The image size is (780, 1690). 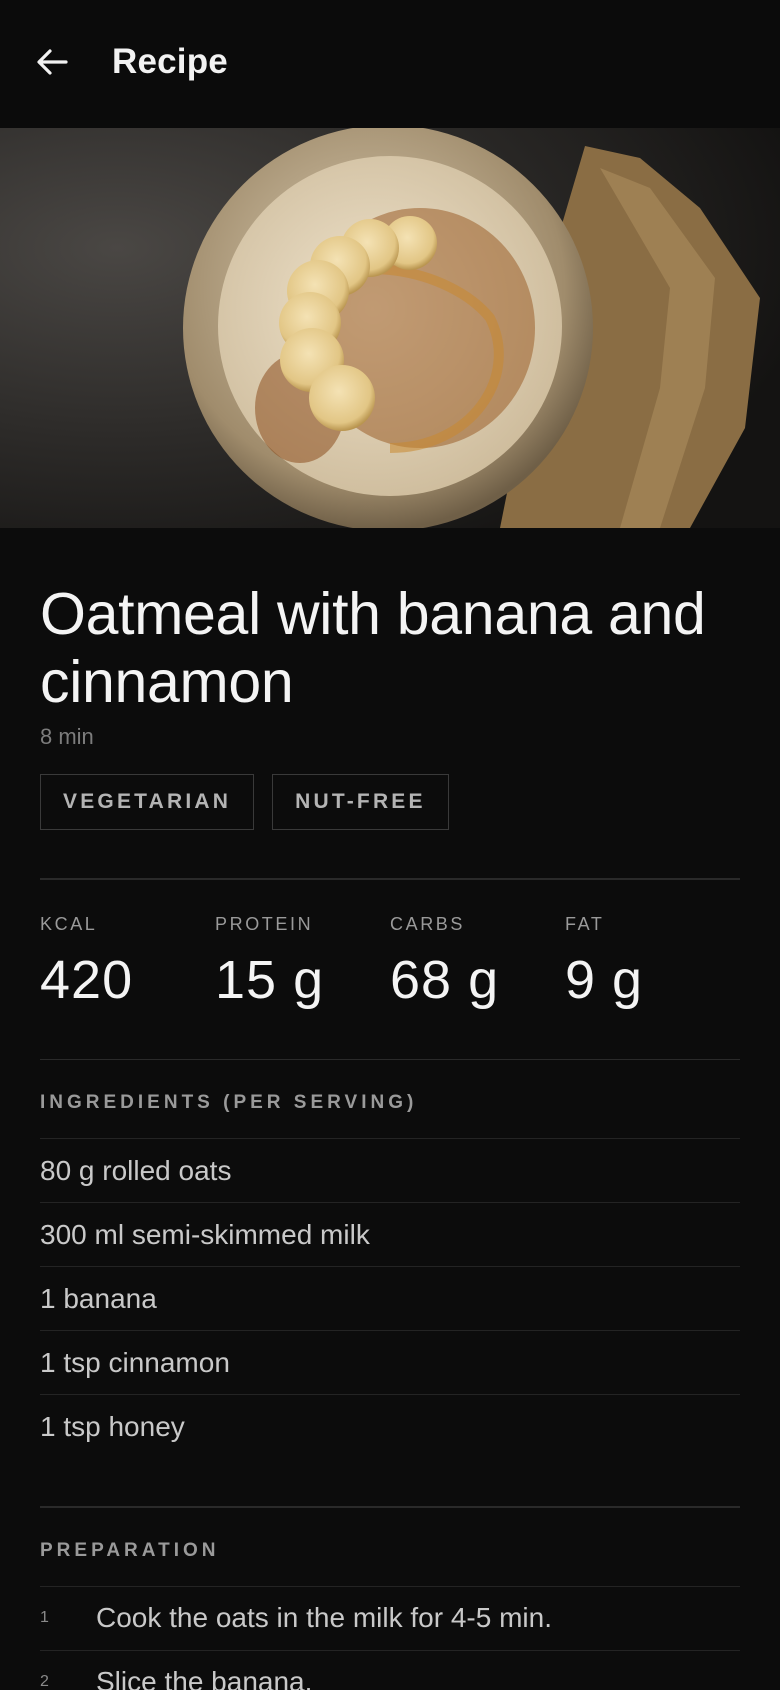 I want to click on nutrition-value: 68 g, so click(x=445, y=979).